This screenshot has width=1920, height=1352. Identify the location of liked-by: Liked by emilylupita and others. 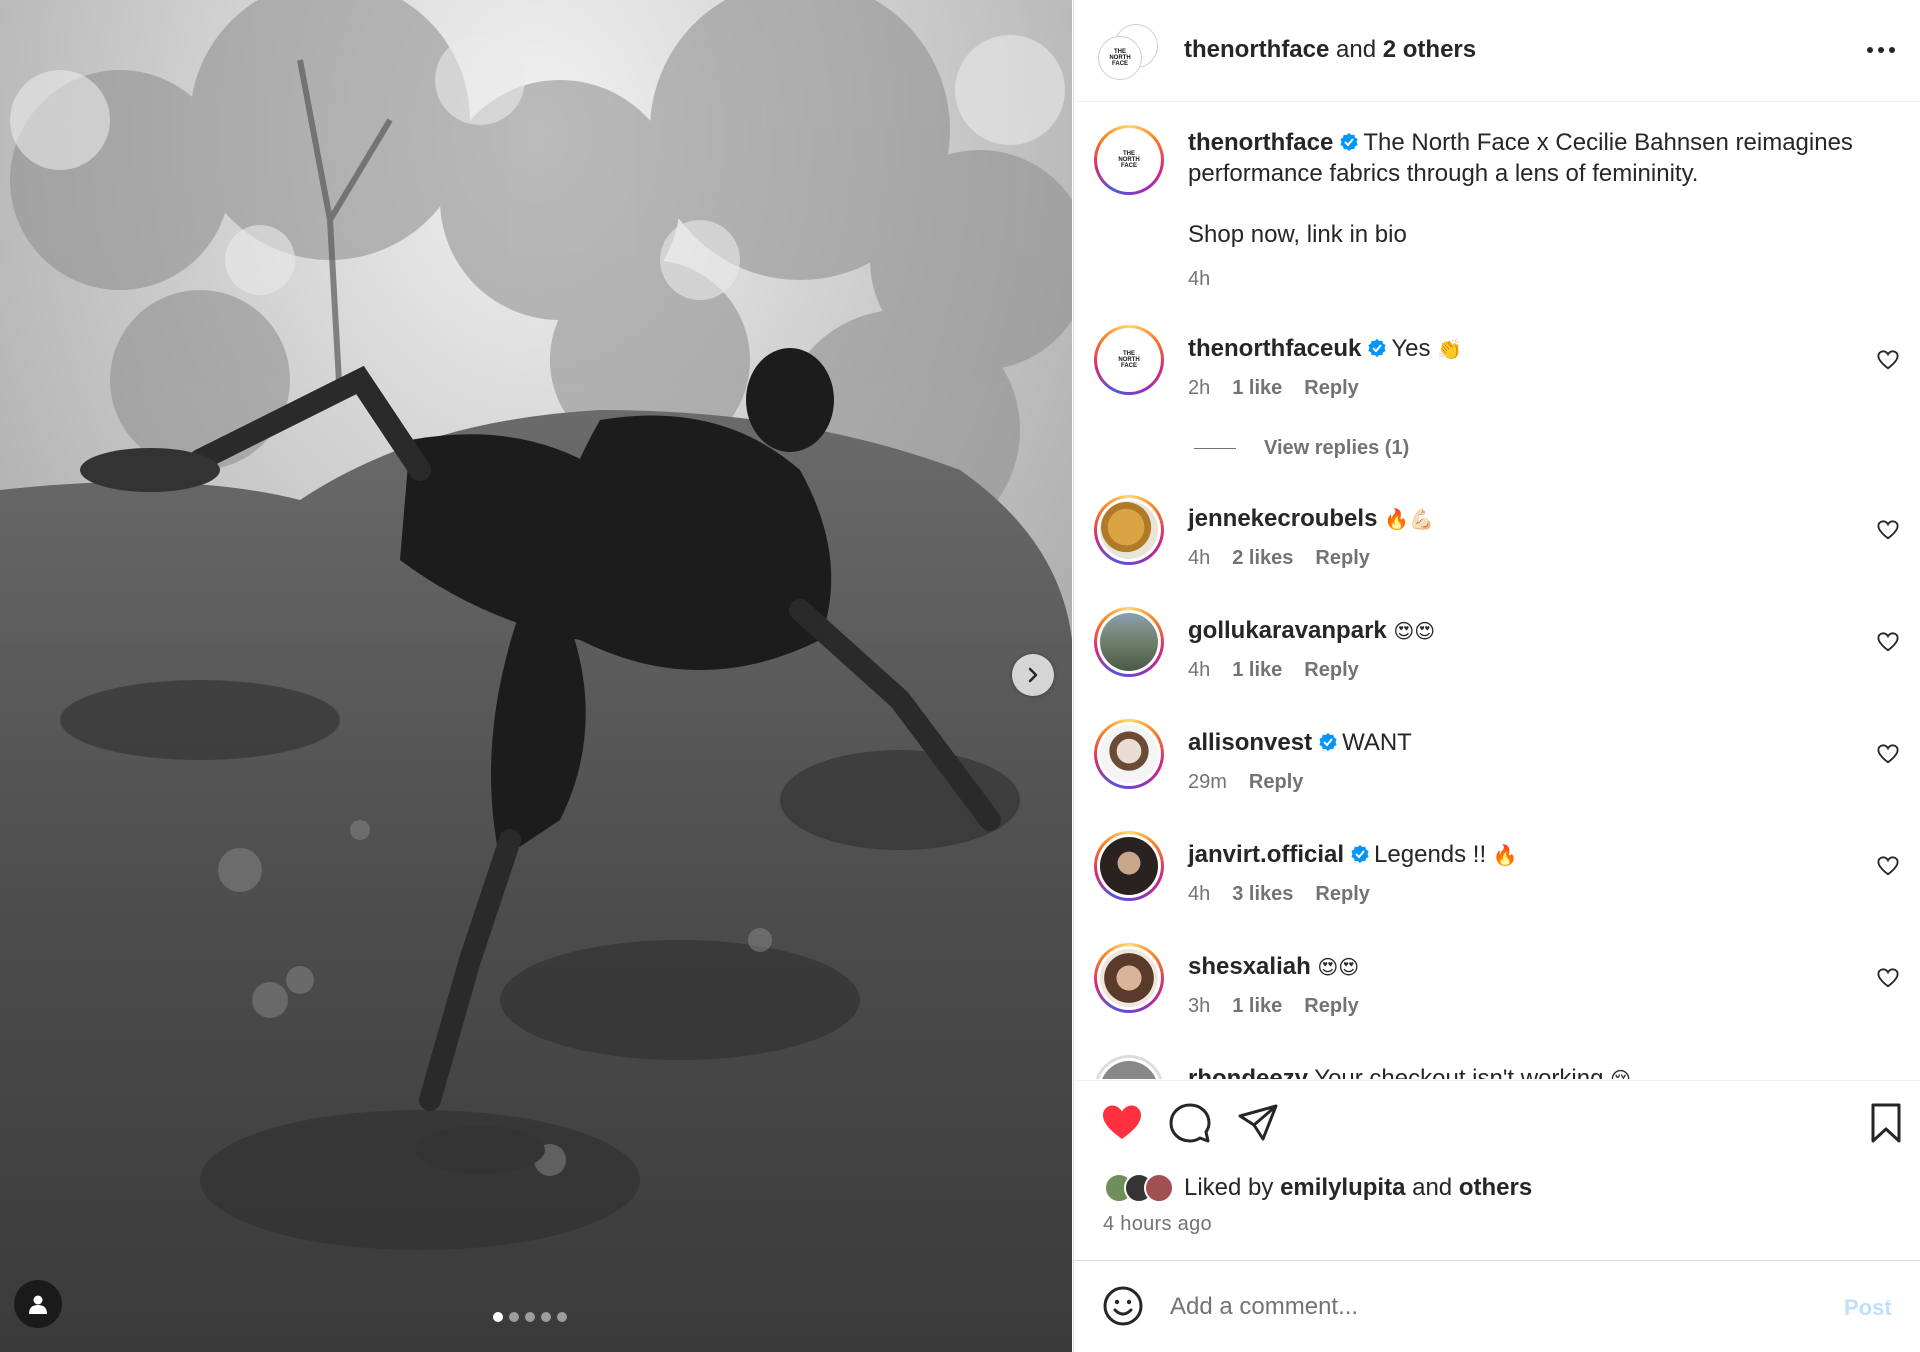
(1318, 1188).